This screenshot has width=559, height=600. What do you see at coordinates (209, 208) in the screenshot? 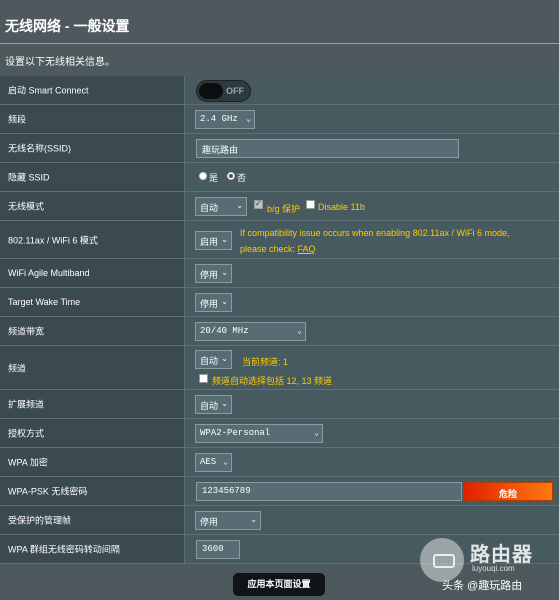
I see `wireless-mode-value: 自动` at bounding box center [209, 208].